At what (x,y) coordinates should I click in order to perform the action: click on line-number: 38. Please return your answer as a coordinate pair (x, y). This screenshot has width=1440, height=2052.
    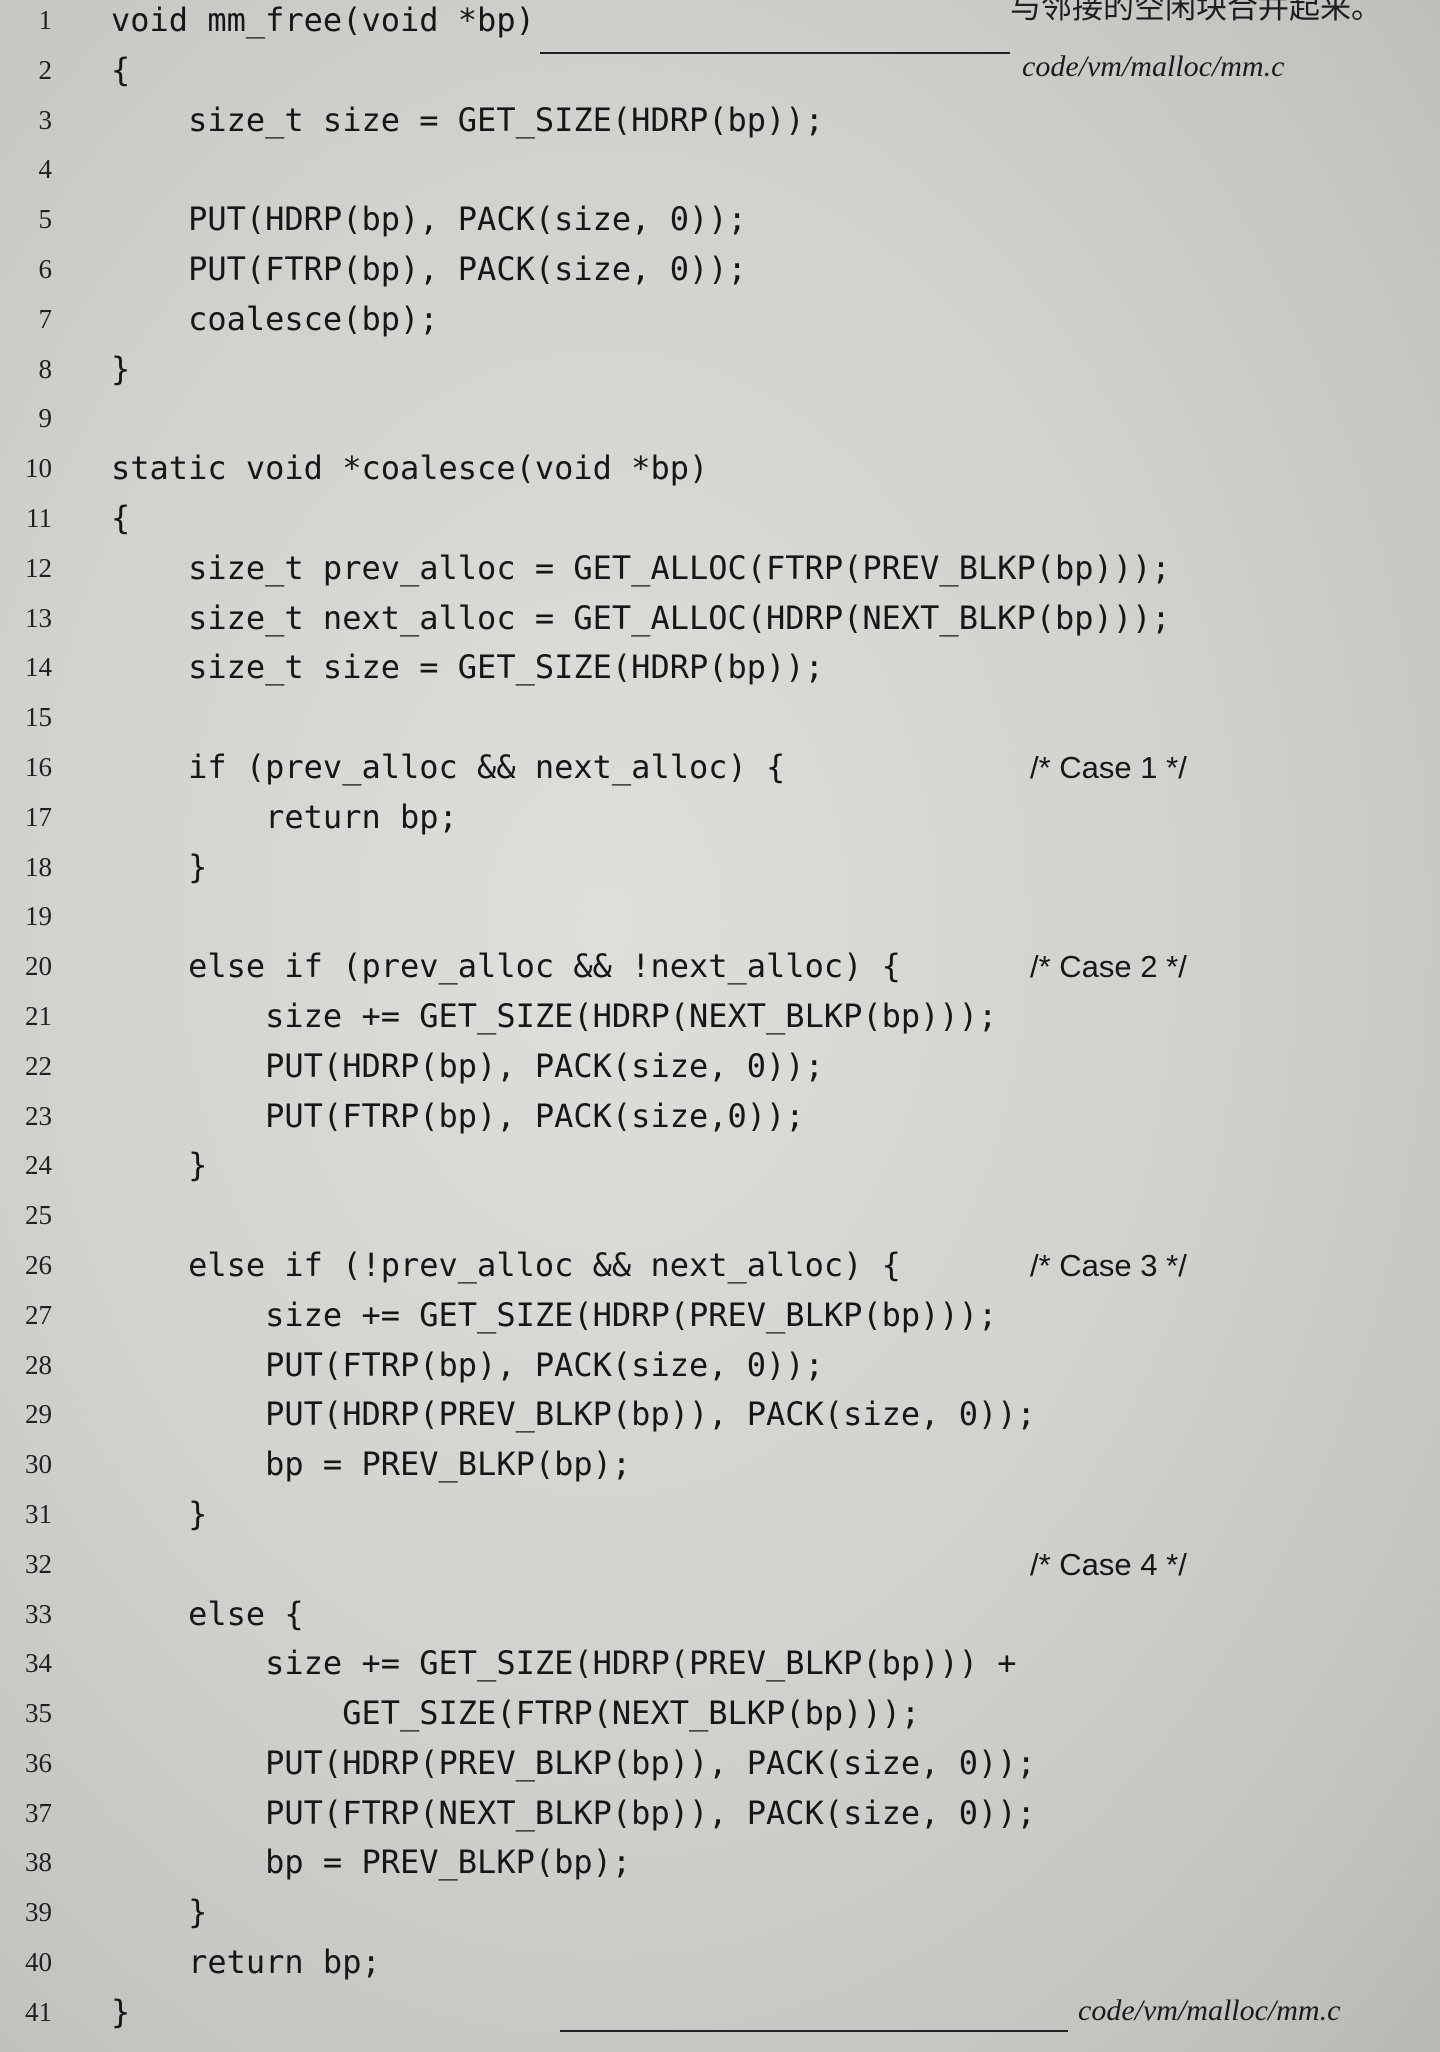
    Looking at the image, I should click on (38, 1862).